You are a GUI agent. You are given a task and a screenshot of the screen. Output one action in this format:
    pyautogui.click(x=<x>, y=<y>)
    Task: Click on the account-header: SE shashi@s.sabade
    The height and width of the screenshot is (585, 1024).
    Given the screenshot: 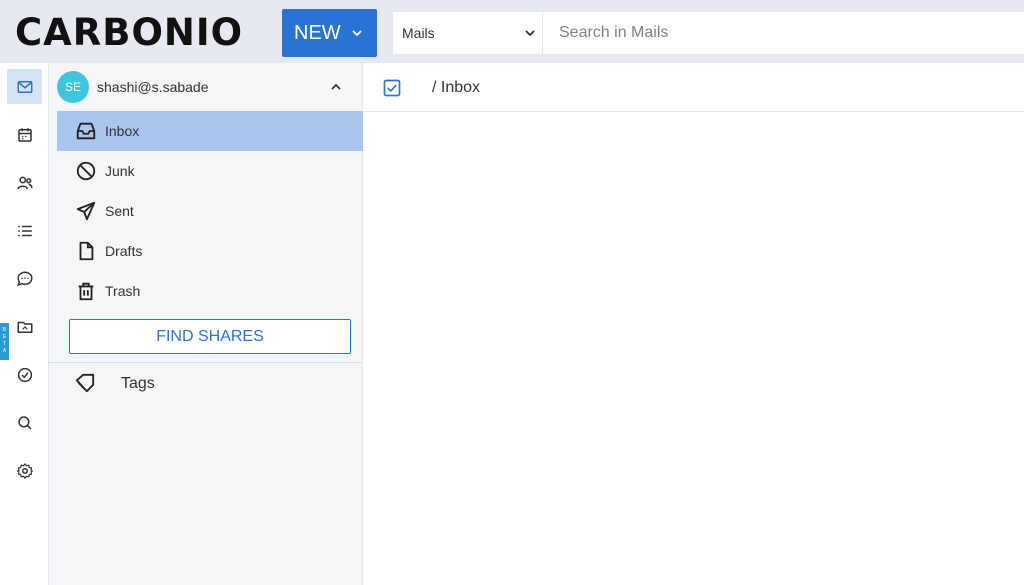 What is the action you would take?
    pyautogui.click(x=206, y=87)
    